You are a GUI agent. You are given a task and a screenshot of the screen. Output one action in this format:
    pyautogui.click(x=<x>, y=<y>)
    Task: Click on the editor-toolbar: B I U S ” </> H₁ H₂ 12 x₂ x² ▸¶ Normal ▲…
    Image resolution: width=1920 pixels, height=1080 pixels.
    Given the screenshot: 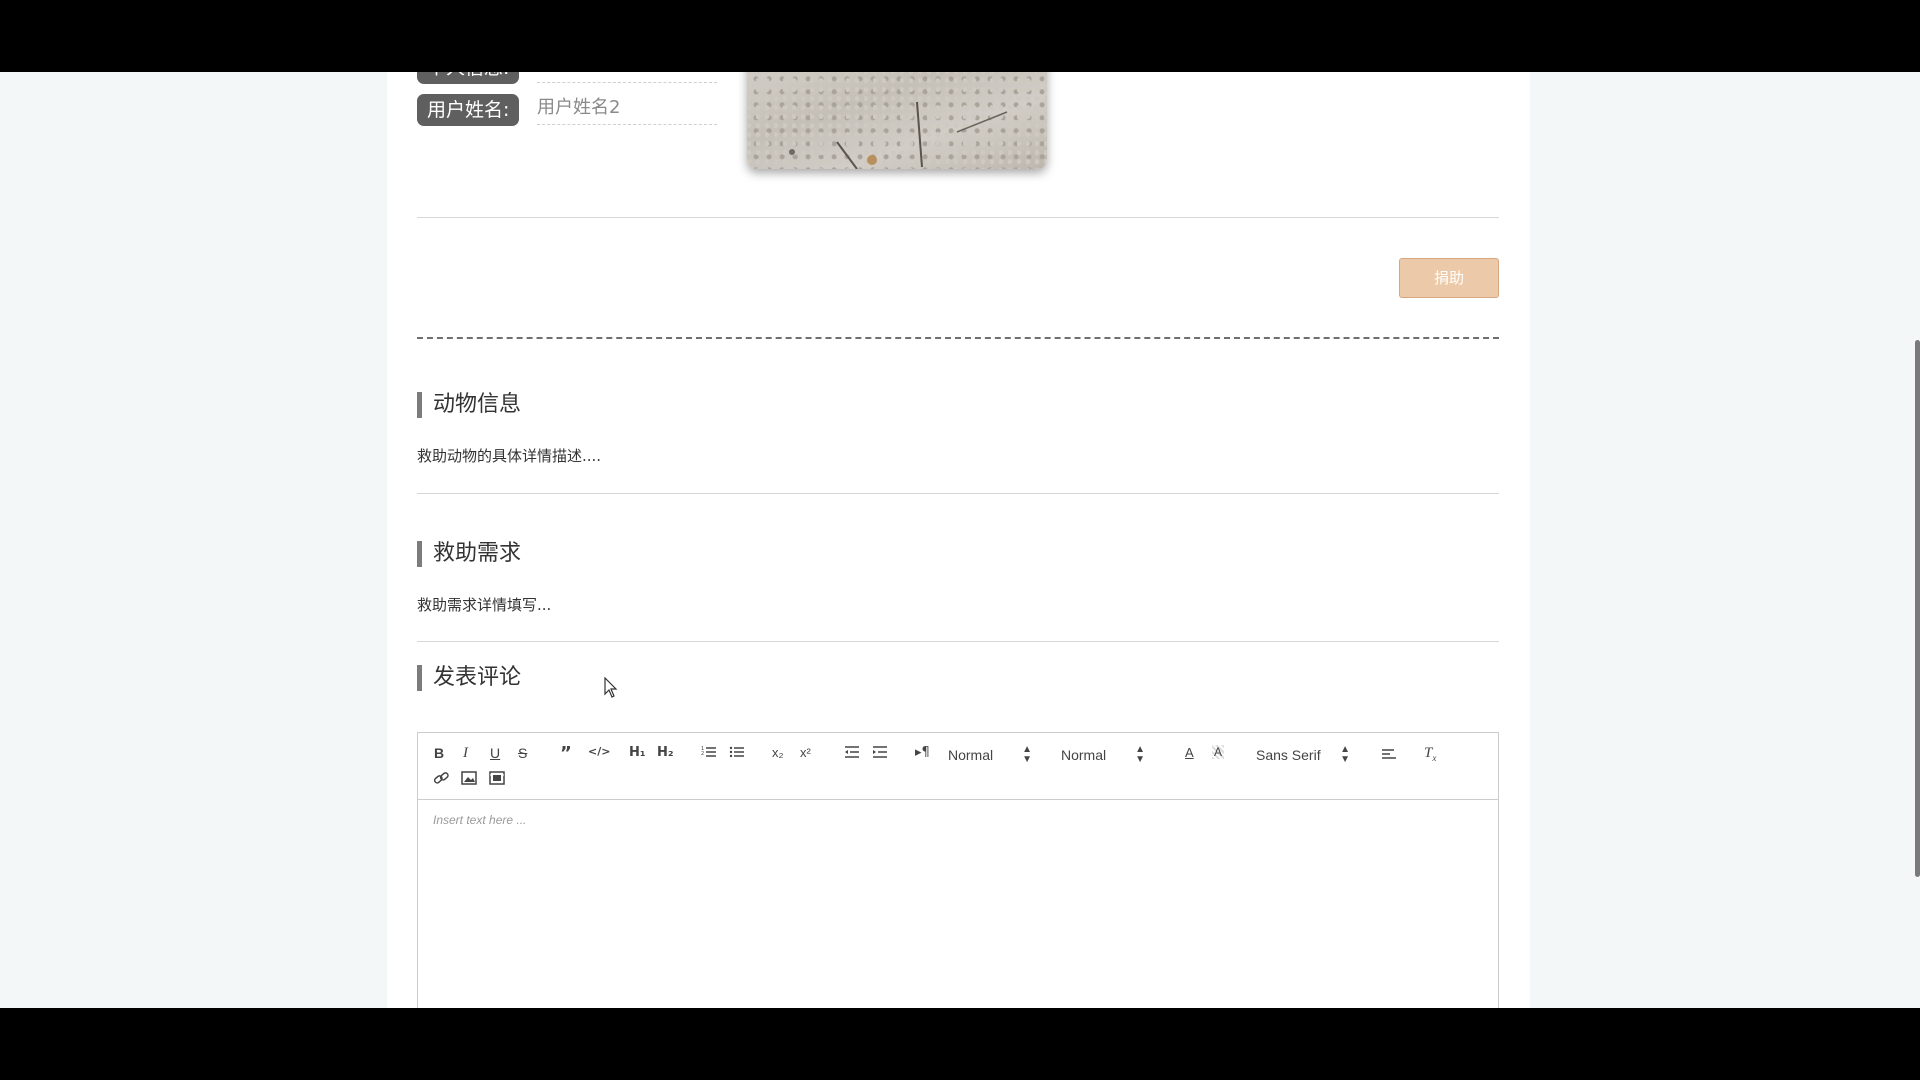 What is the action you would take?
    pyautogui.click(x=958, y=766)
    